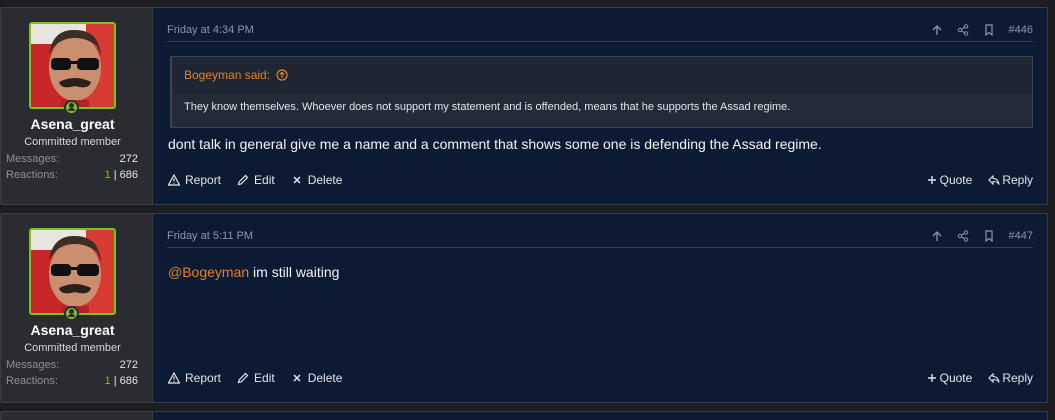 Image resolution: width=1055 pixels, height=420 pixels. What do you see at coordinates (77, 416) in the screenshot?
I see `user-info-panel` at bounding box center [77, 416].